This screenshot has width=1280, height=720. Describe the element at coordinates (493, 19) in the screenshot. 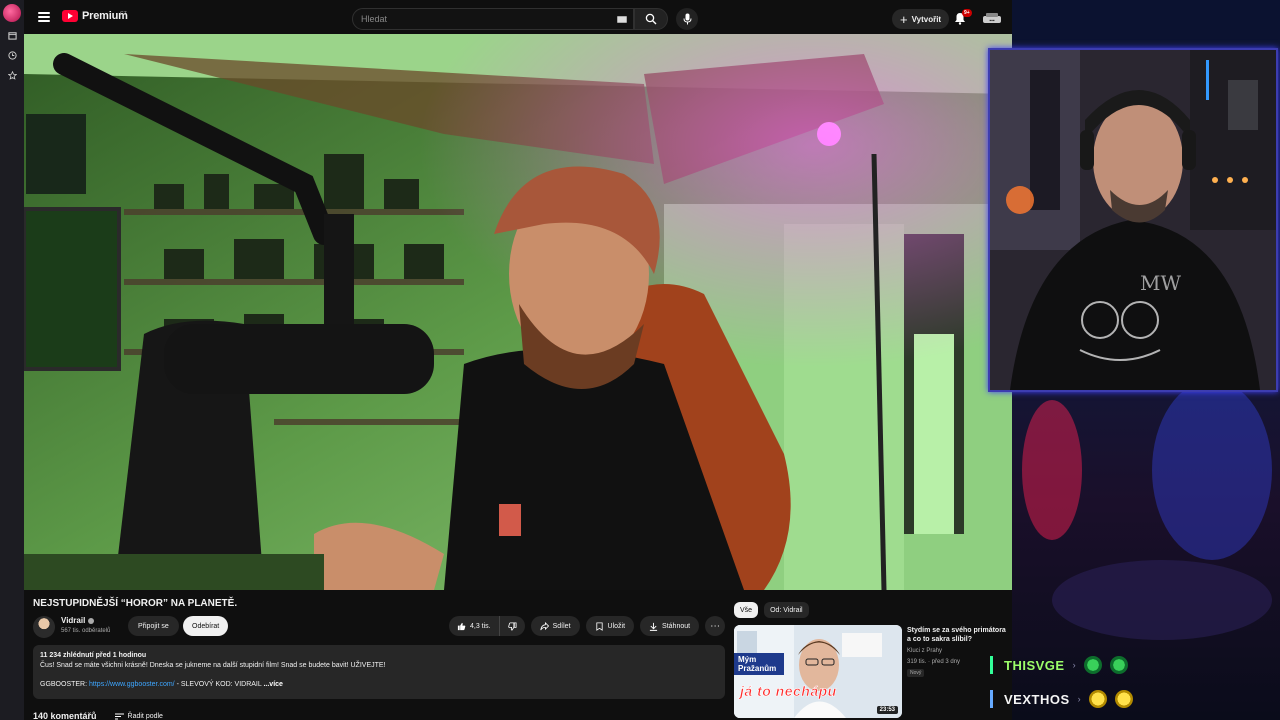

I see `search-input: Hledat` at that location.